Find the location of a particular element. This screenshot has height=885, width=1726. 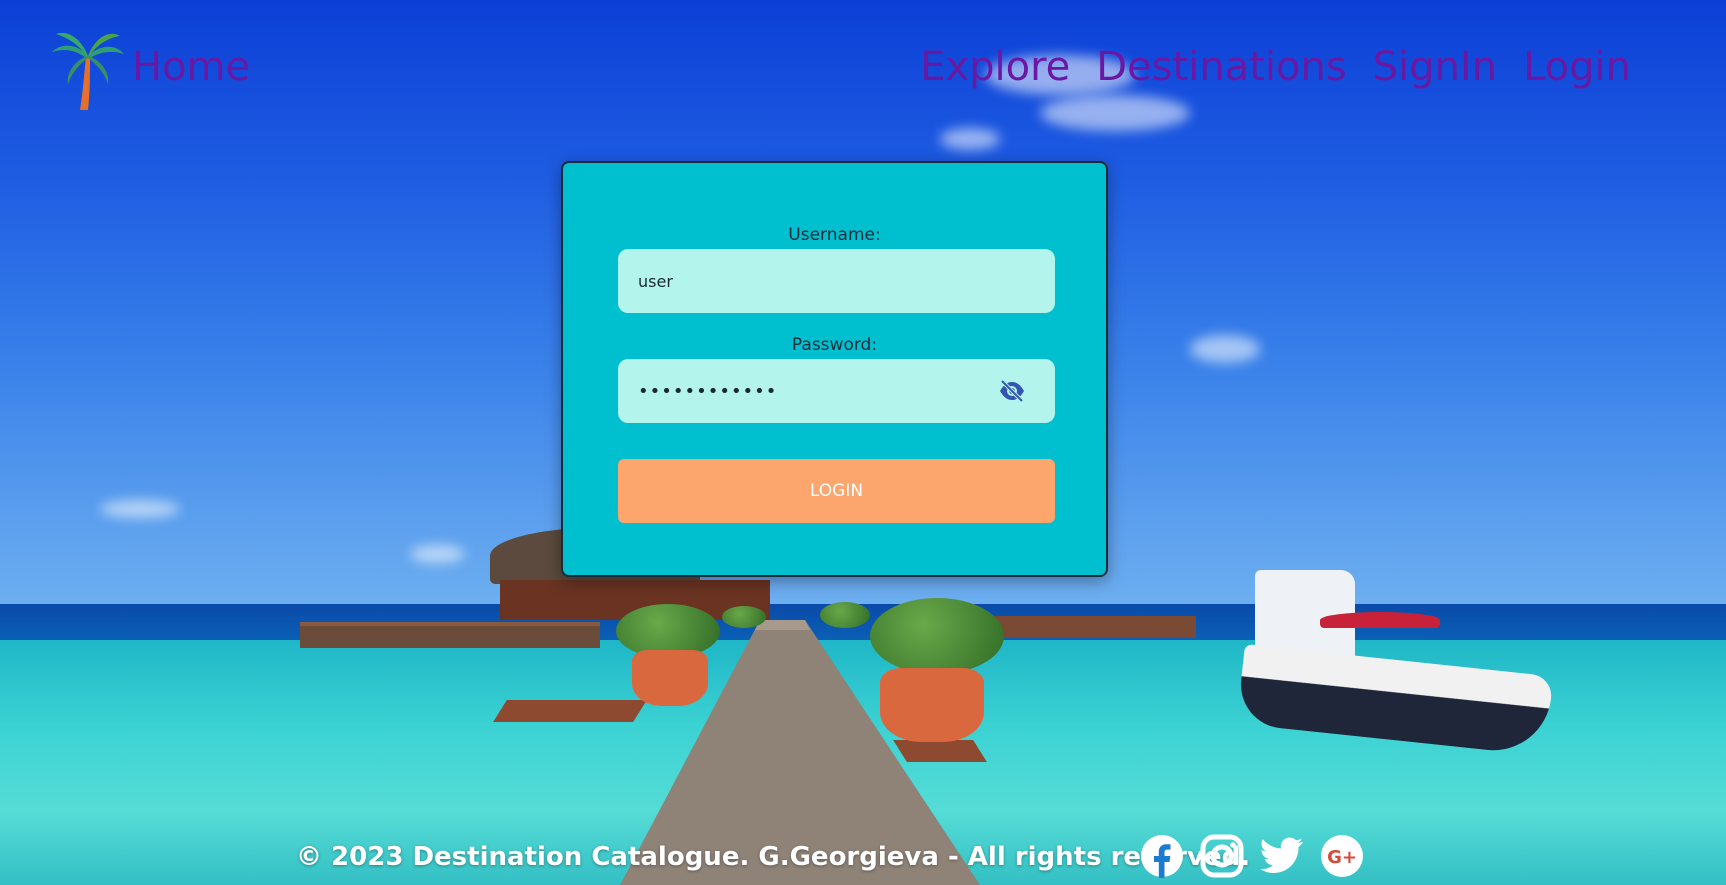

home-link: Home is located at coordinates (191, 67).